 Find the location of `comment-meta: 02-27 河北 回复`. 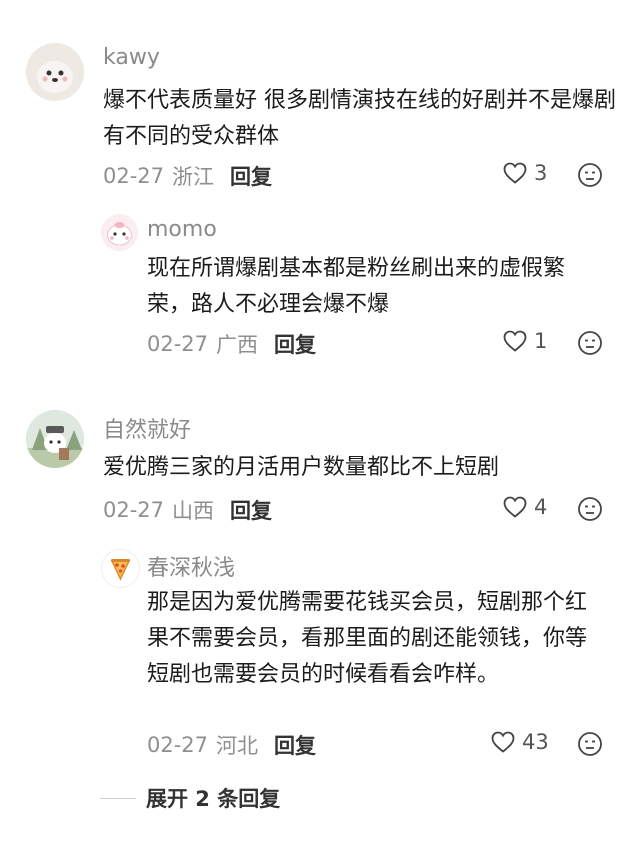

comment-meta: 02-27 河北 回复 is located at coordinates (231, 745).